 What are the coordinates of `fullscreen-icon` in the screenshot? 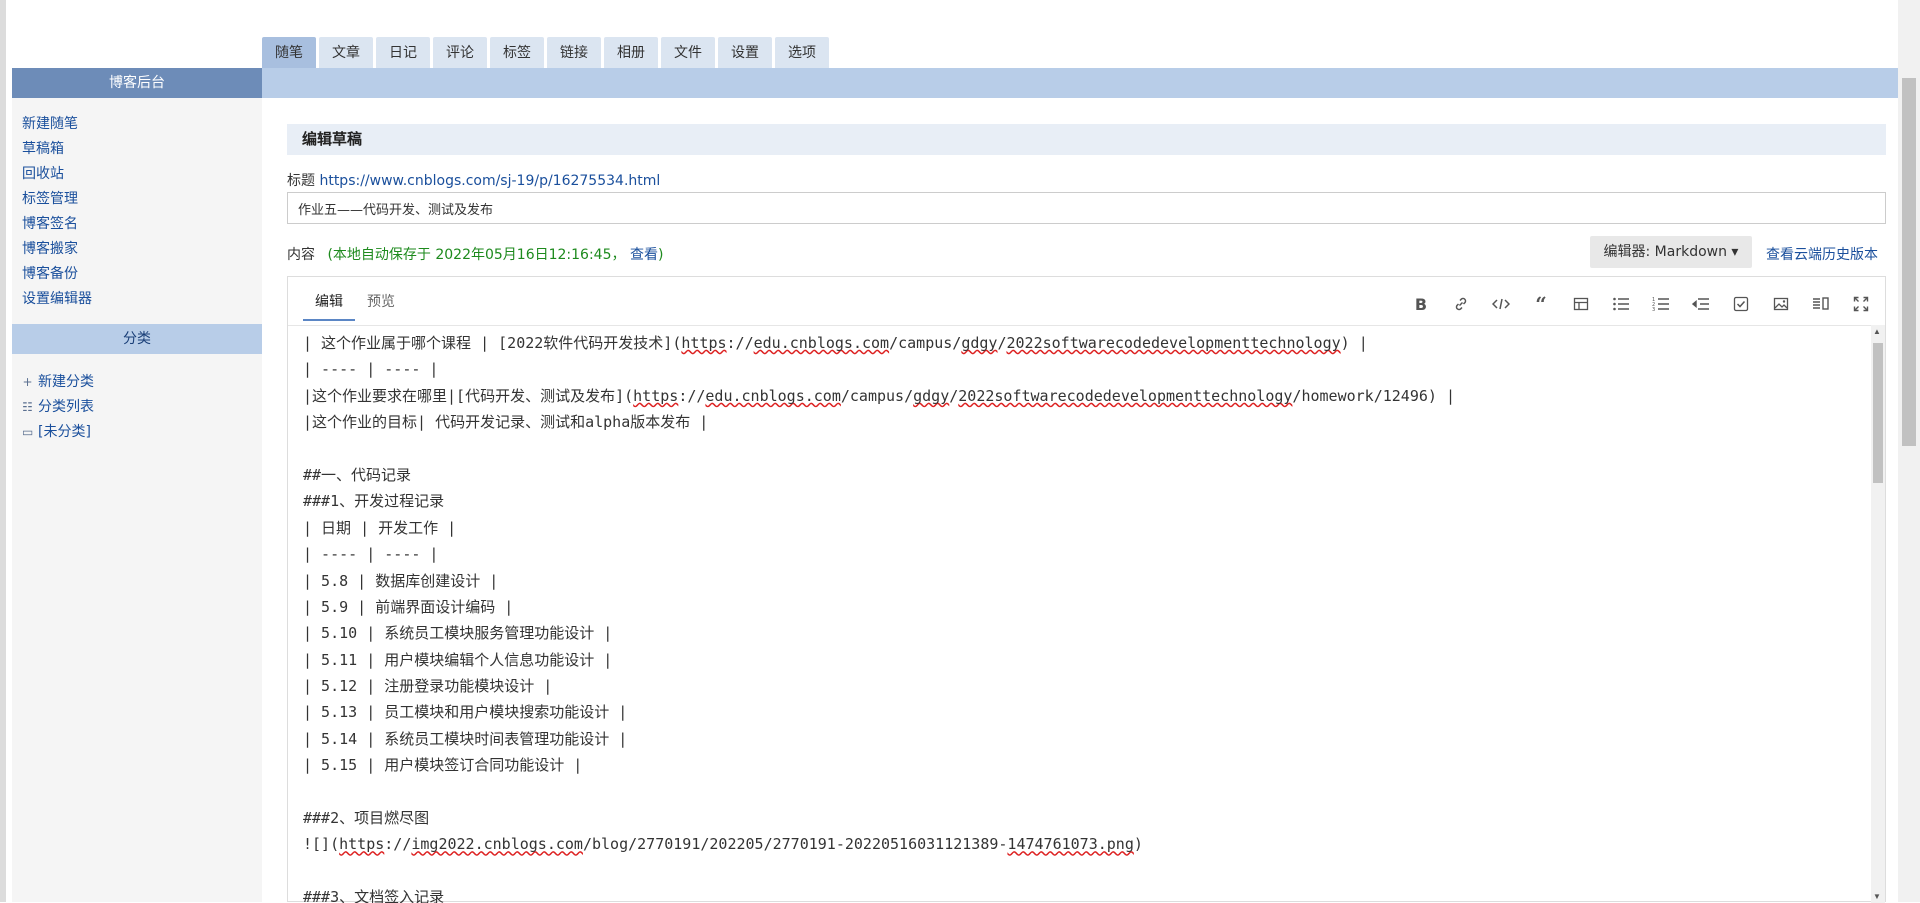 It's located at (1861, 304).